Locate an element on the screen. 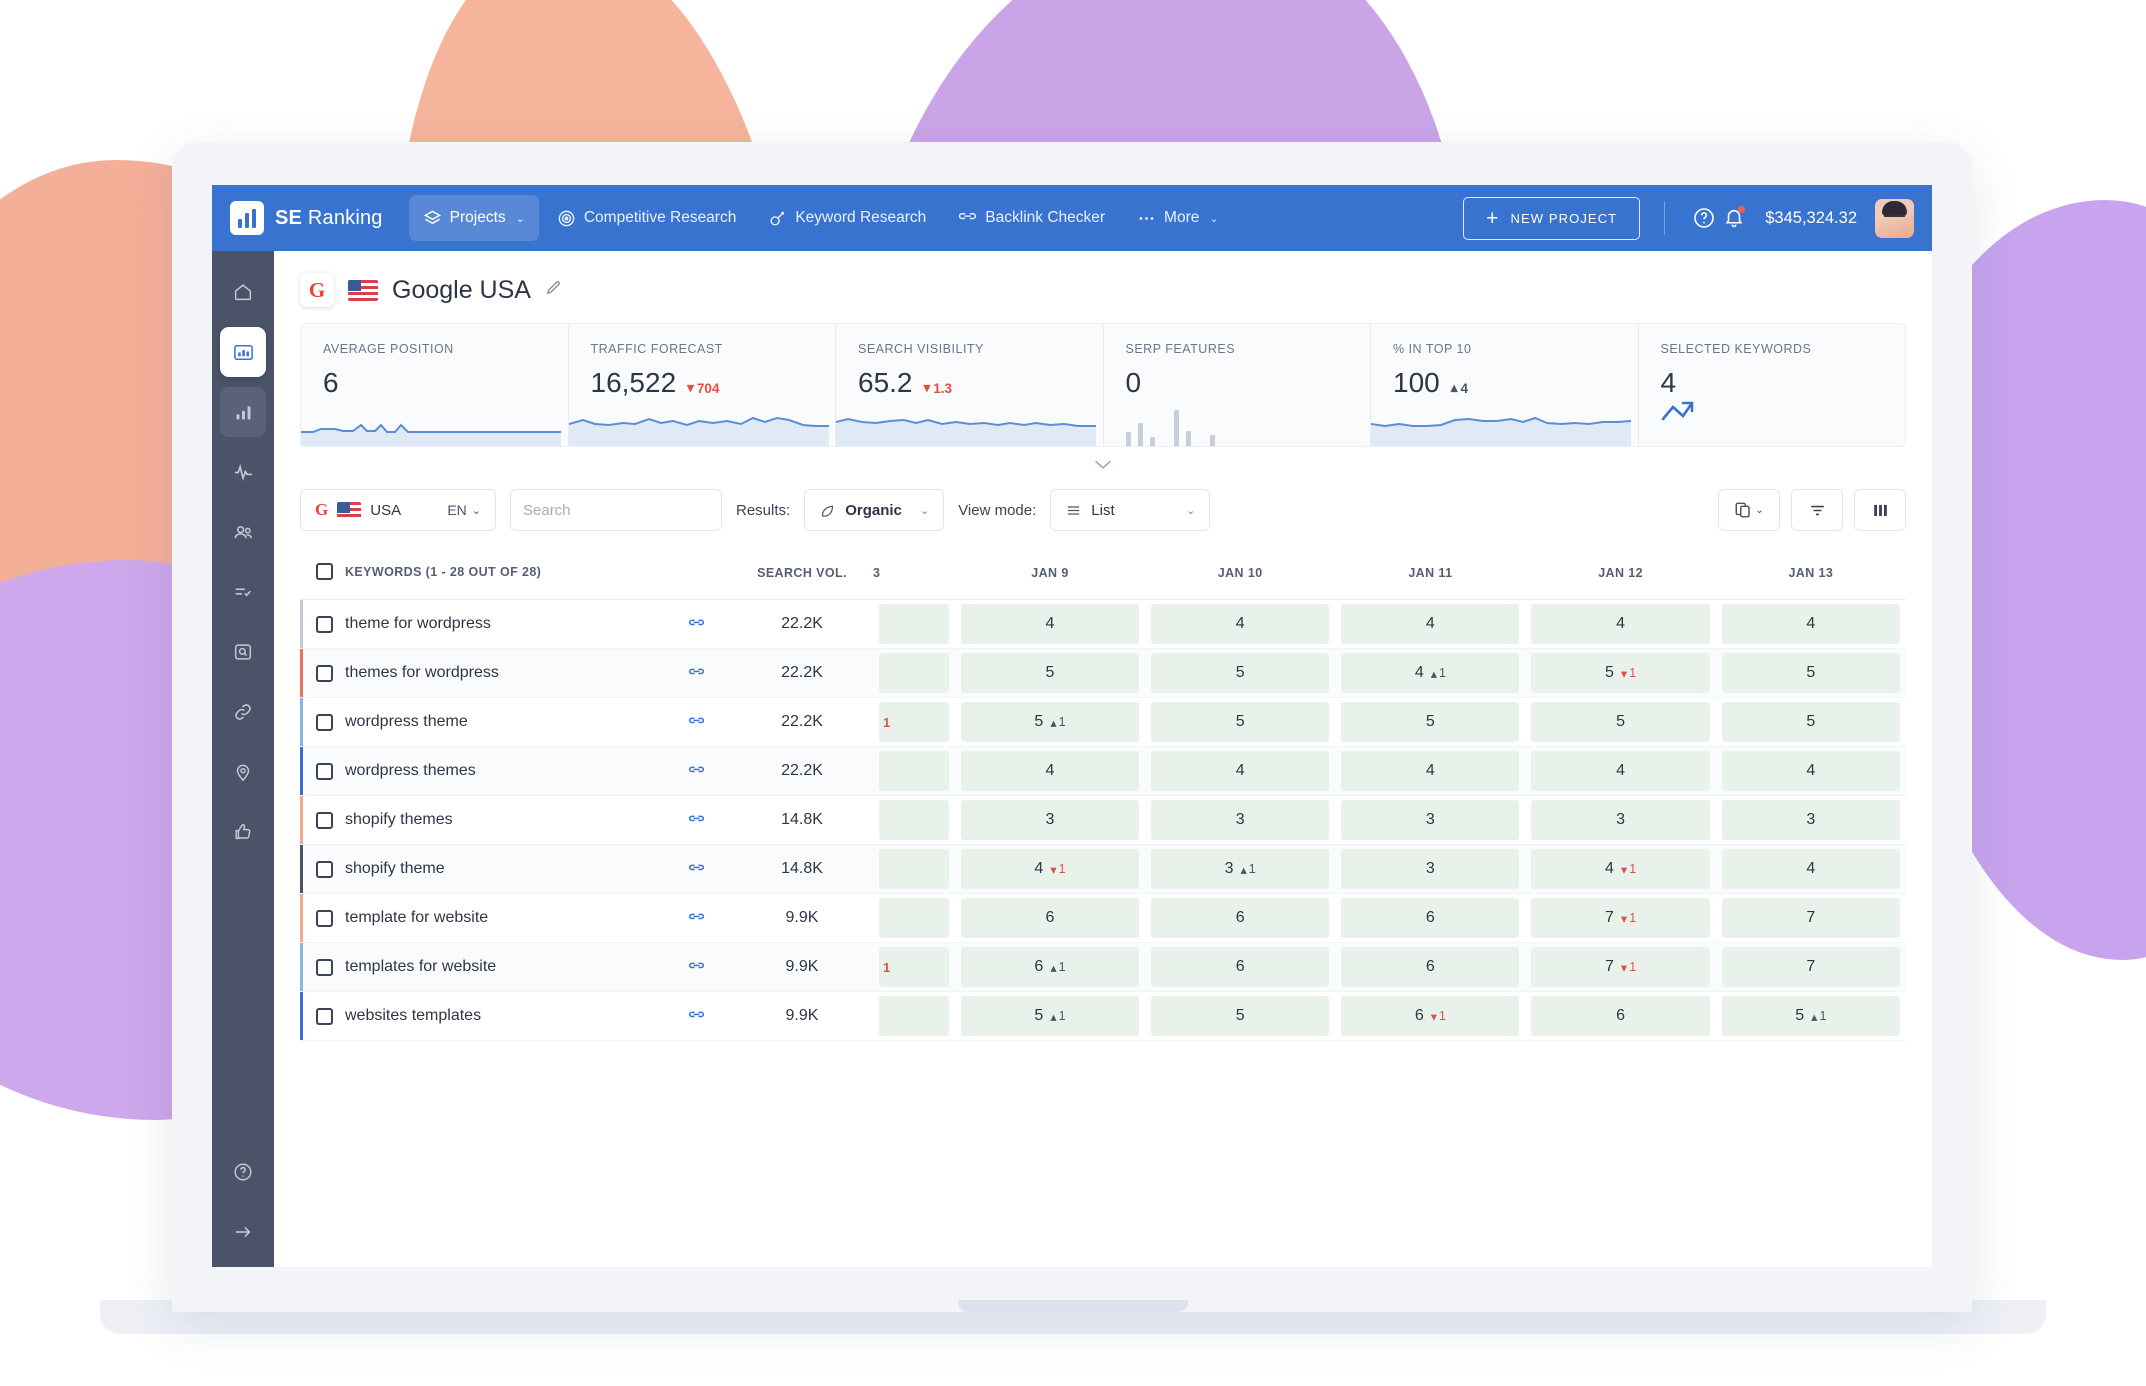  nav-item-competitive-research: Competitive Research is located at coordinates (646, 218).